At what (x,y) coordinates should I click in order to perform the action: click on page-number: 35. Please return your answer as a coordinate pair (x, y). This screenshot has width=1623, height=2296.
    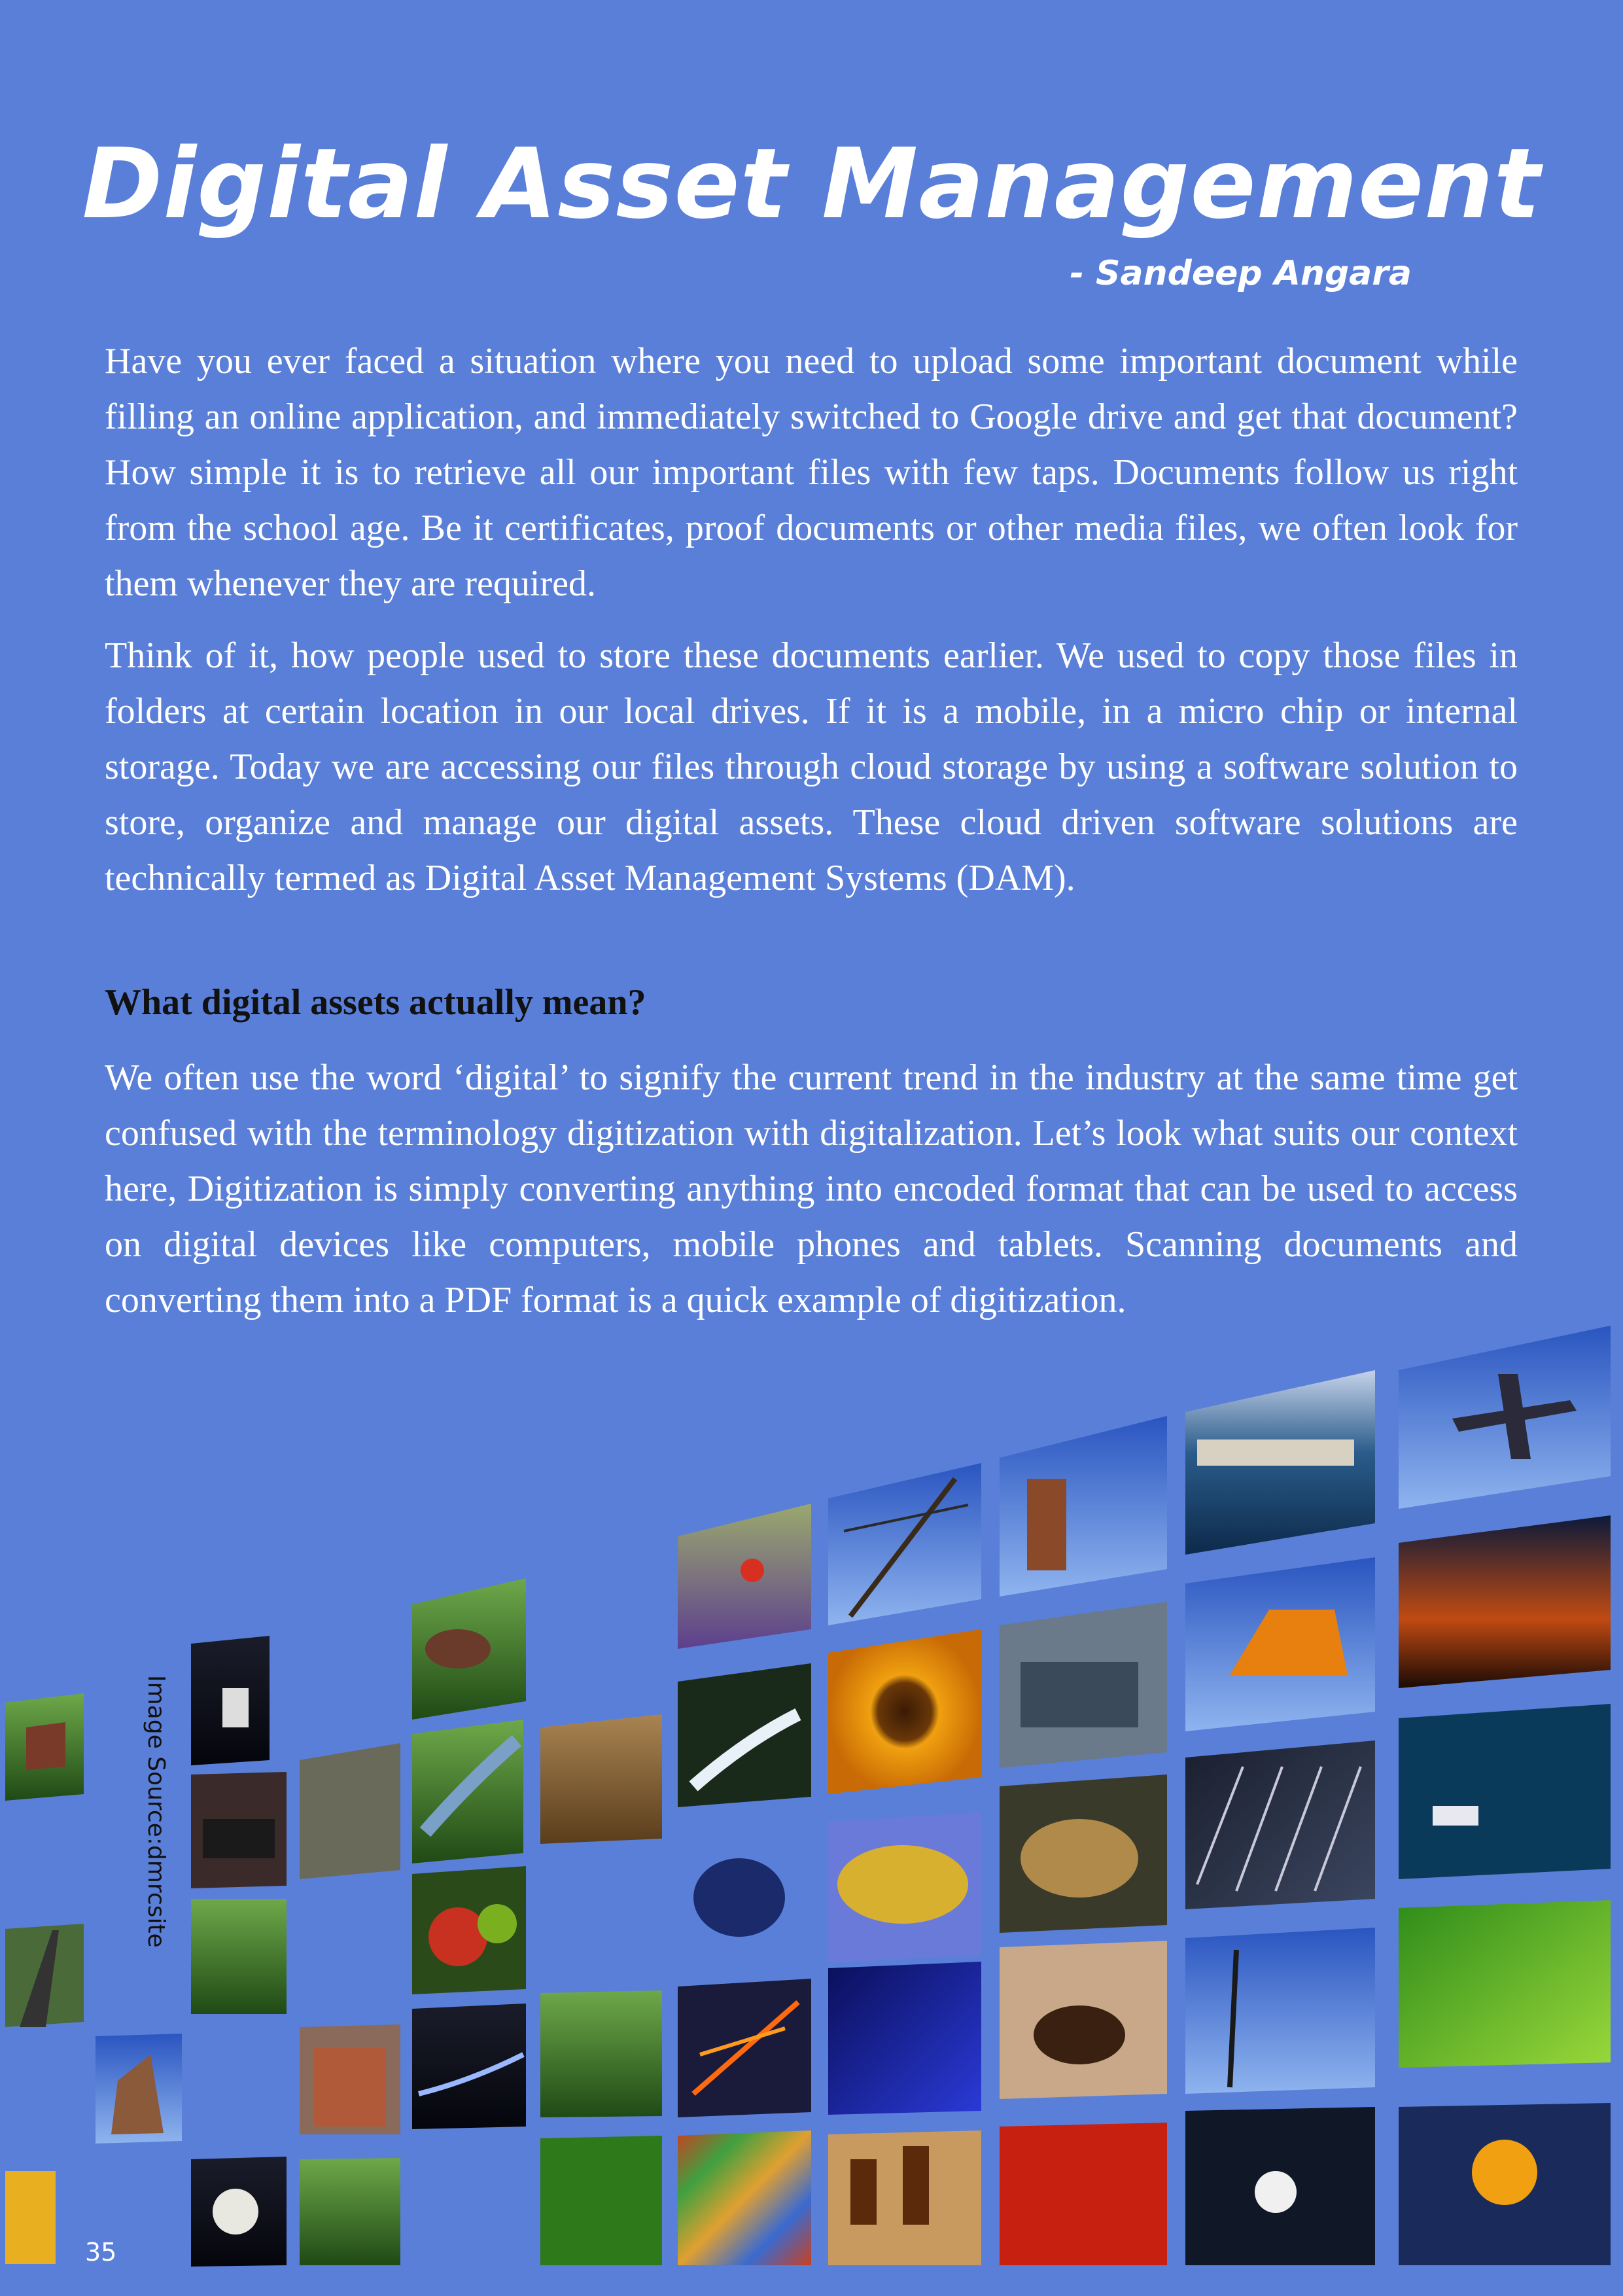
    Looking at the image, I should click on (101, 2252).